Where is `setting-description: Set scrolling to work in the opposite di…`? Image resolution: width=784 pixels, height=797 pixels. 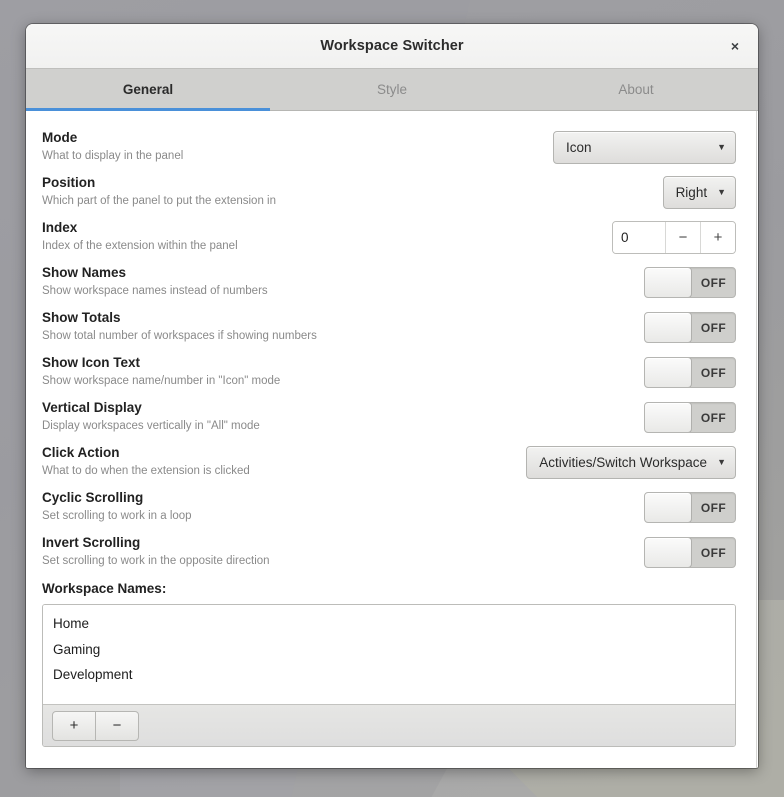 setting-description: Set scrolling to work in the opposite di… is located at coordinates (156, 561).